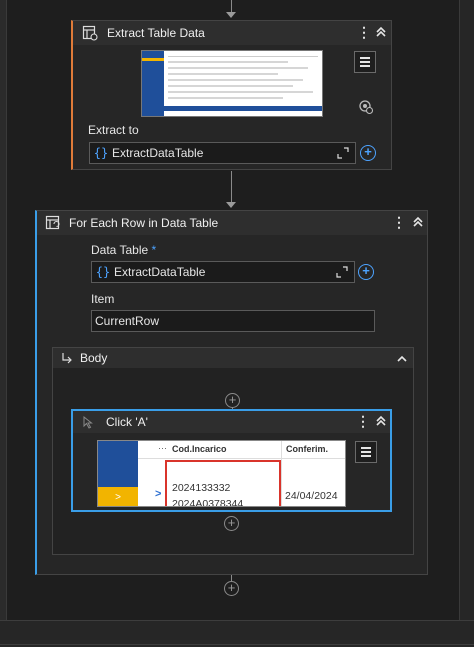  I want to click on data-table-label: Data Table *, so click(123, 250).